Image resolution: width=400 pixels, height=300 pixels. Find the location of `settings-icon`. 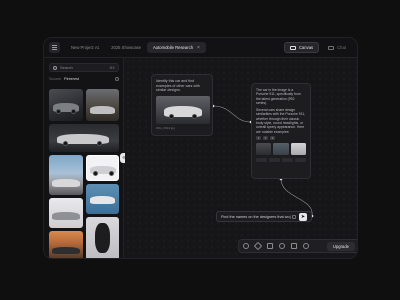

settings-icon is located at coordinates (117, 78).